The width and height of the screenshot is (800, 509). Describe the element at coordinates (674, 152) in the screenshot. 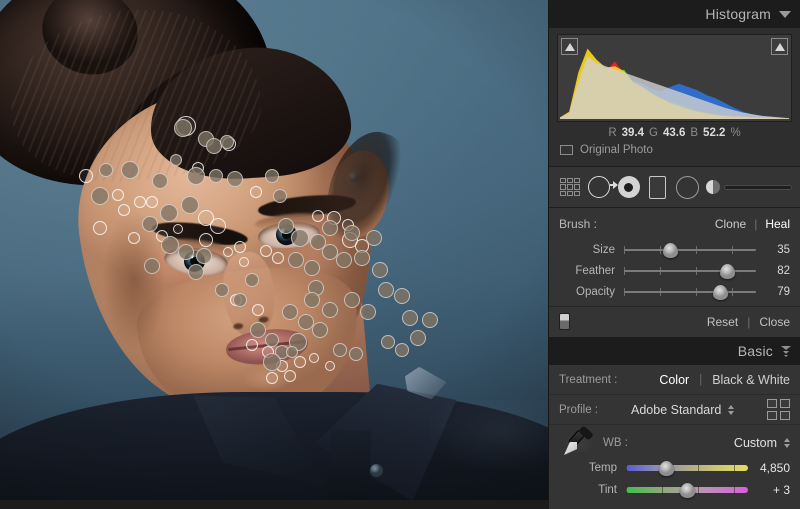

I see `original-photo-toggle: Original Photo` at that location.